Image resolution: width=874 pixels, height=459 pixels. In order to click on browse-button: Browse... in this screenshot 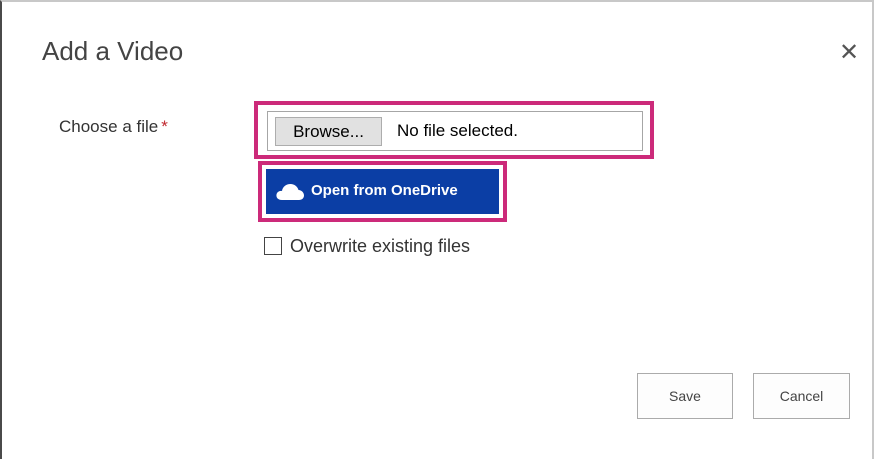, I will do `click(328, 131)`.